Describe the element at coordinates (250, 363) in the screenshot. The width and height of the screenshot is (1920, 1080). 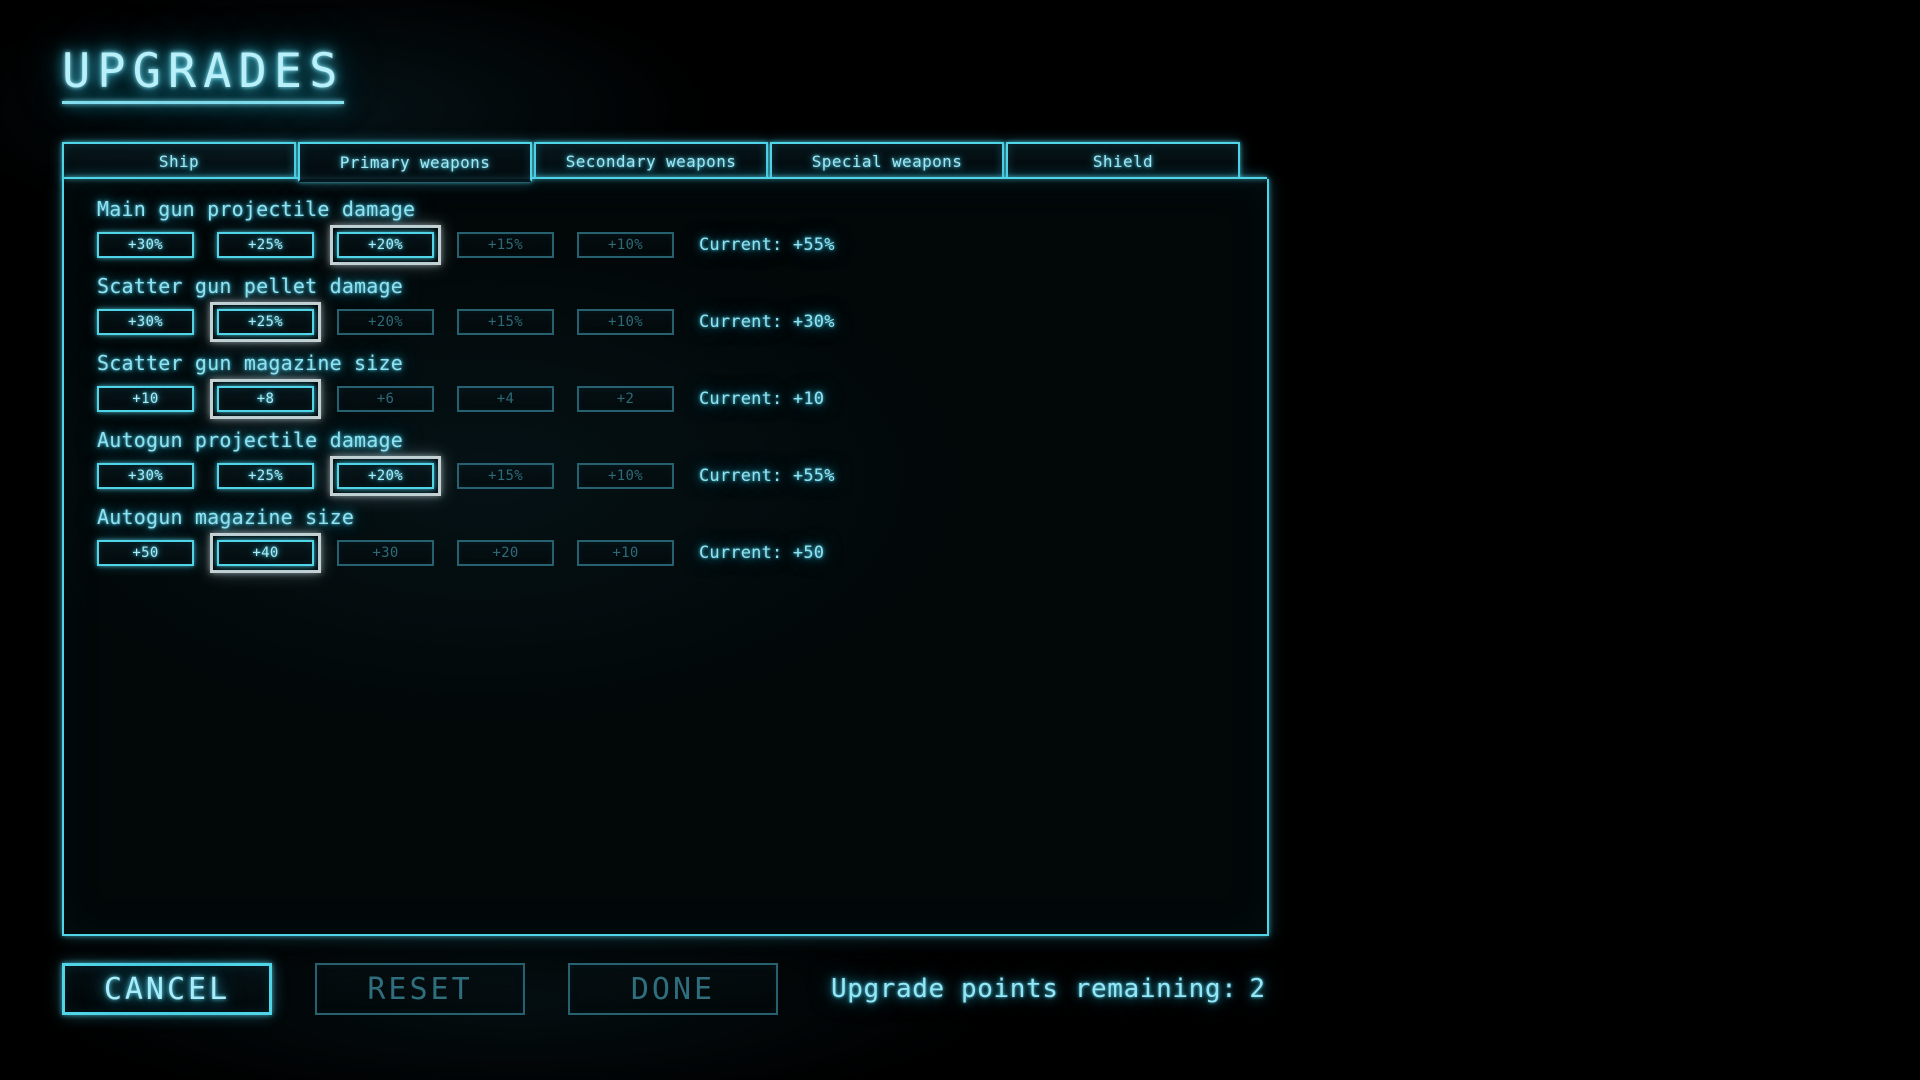
I see `upgrade-row-label: Scatter gun magazine size` at that location.